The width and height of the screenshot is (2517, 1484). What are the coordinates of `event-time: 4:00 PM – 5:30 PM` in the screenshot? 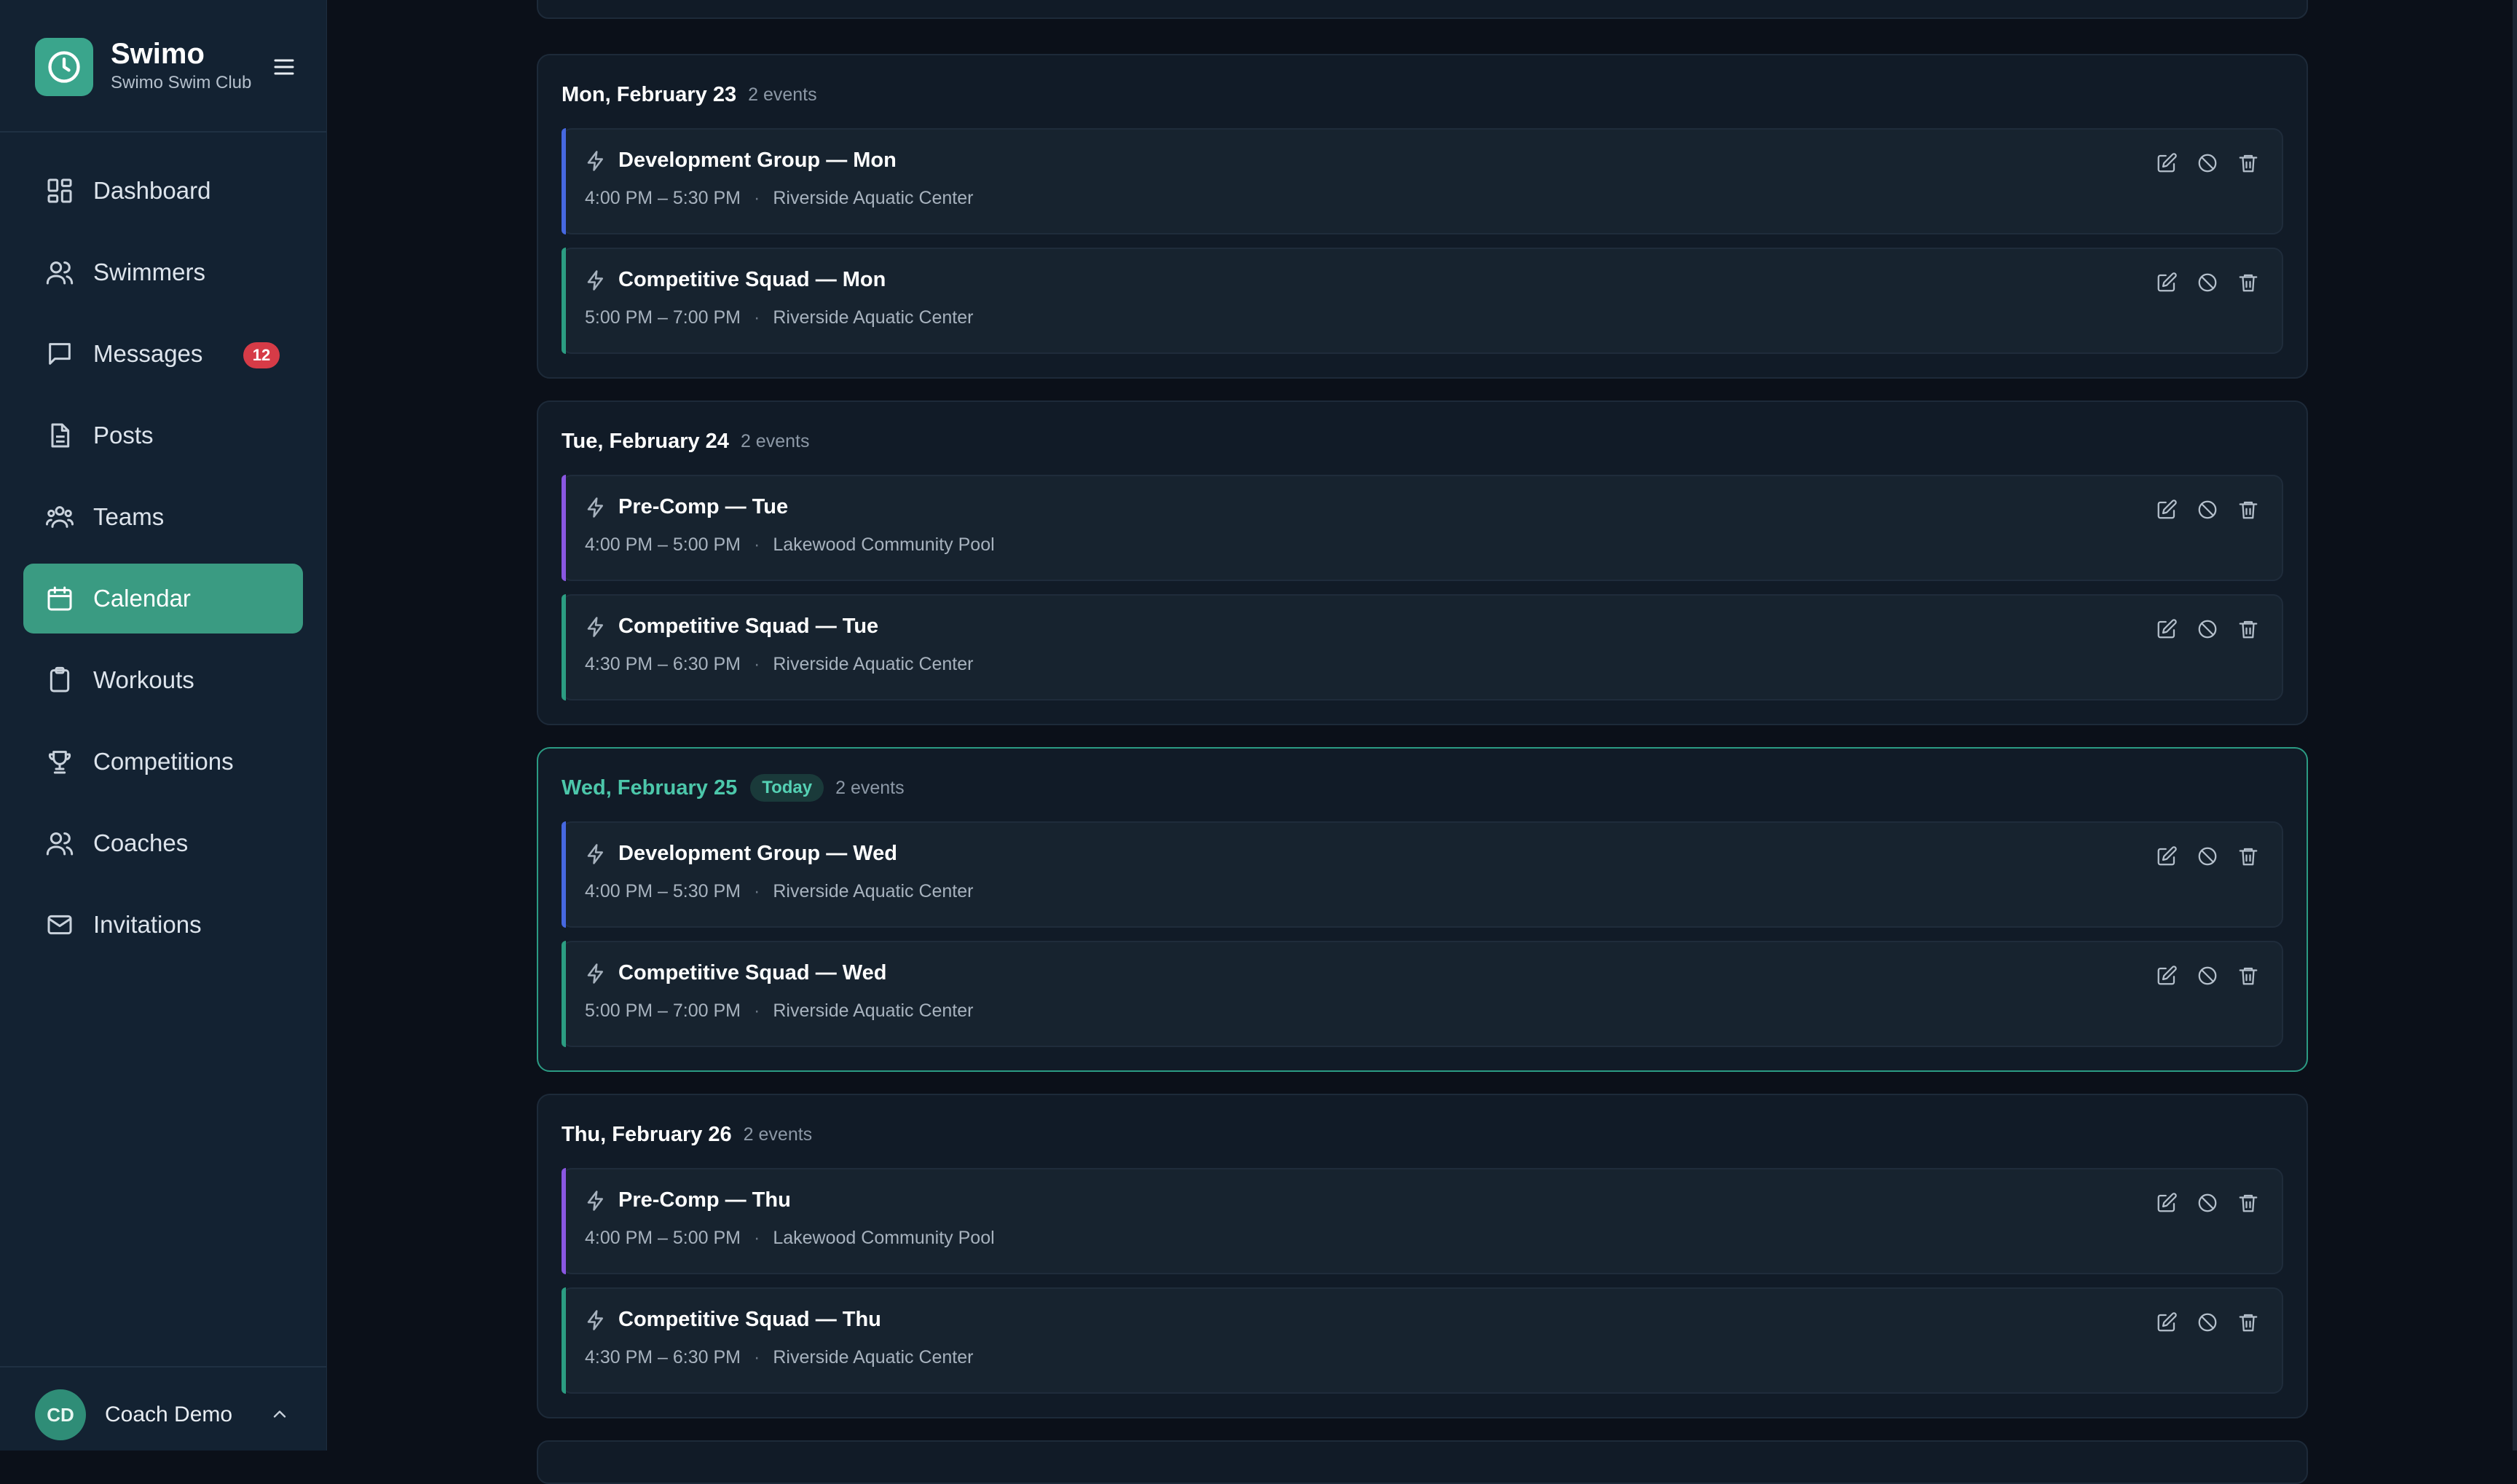 It's located at (663, 891).